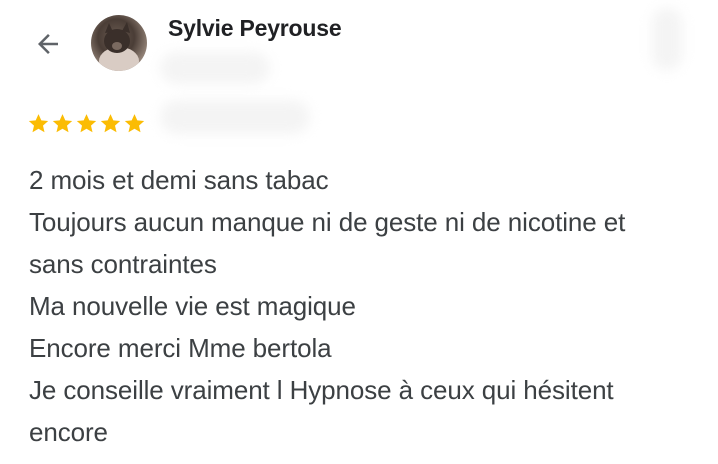  I want to click on review-line: 2 mois et demi sans tabac, so click(179, 180).